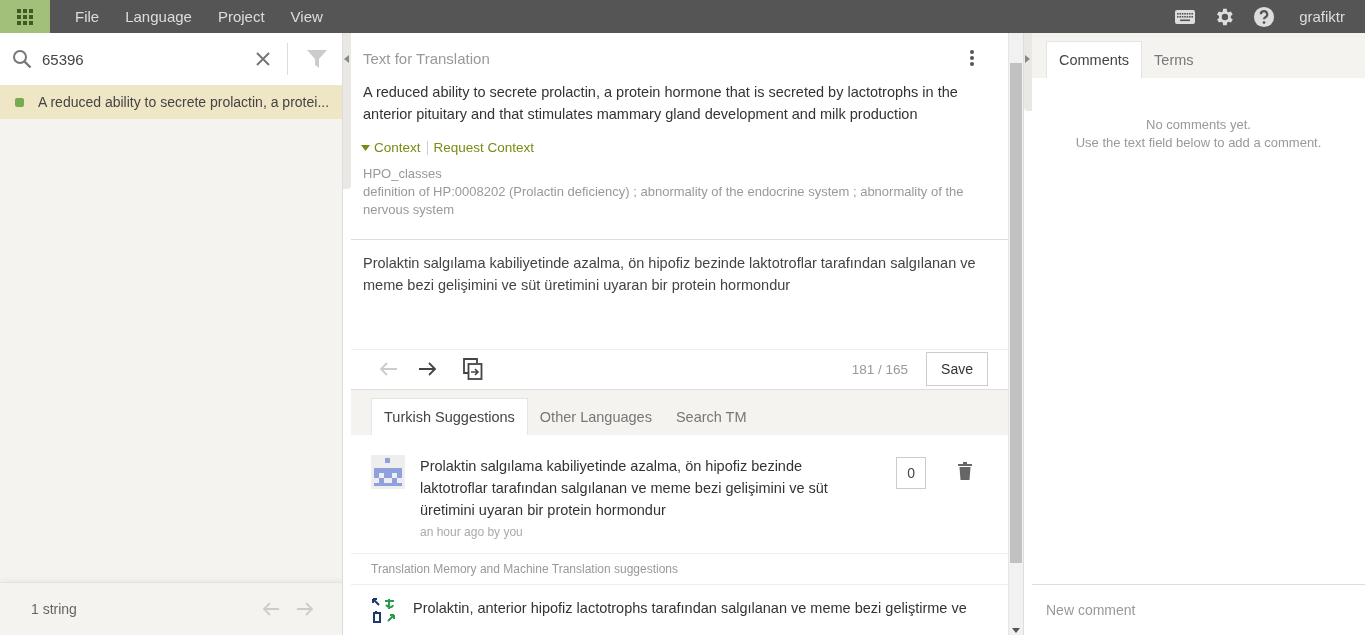 This screenshot has width=1365, height=635. Describe the element at coordinates (54, 609) in the screenshot. I see `string-count: 1 string` at that location.